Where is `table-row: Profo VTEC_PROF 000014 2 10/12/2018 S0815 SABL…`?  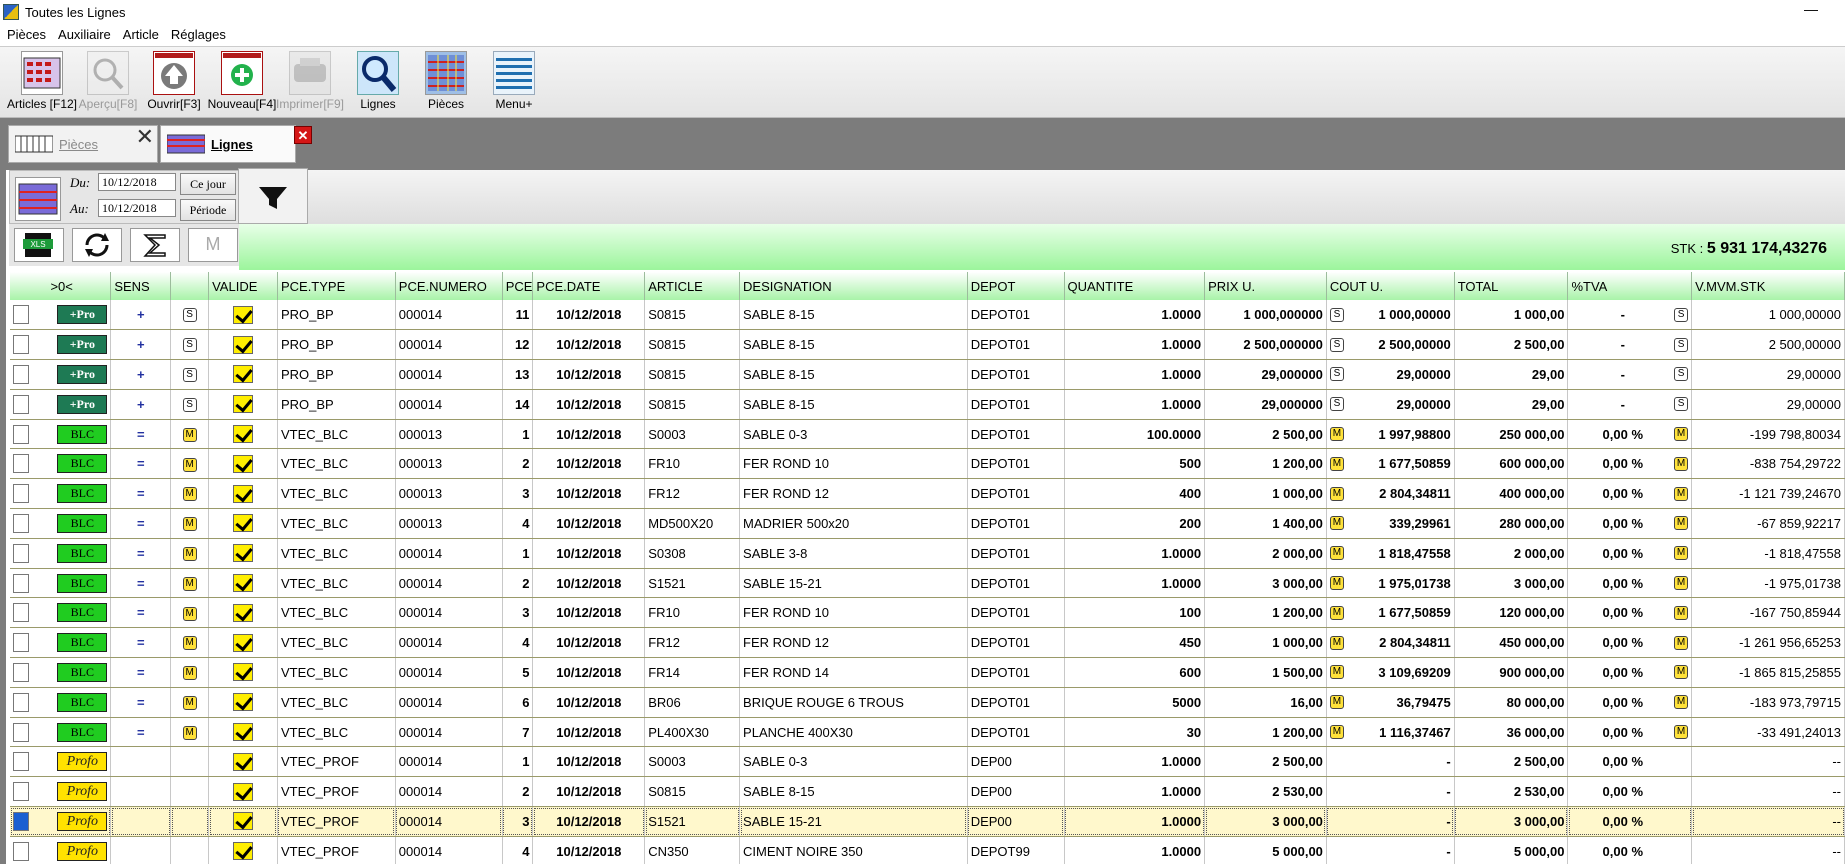
table-row: Profo VTEC_PROF 000014 2 10/12/2018 S0815 SABL… is located at coordinates (927, 792).